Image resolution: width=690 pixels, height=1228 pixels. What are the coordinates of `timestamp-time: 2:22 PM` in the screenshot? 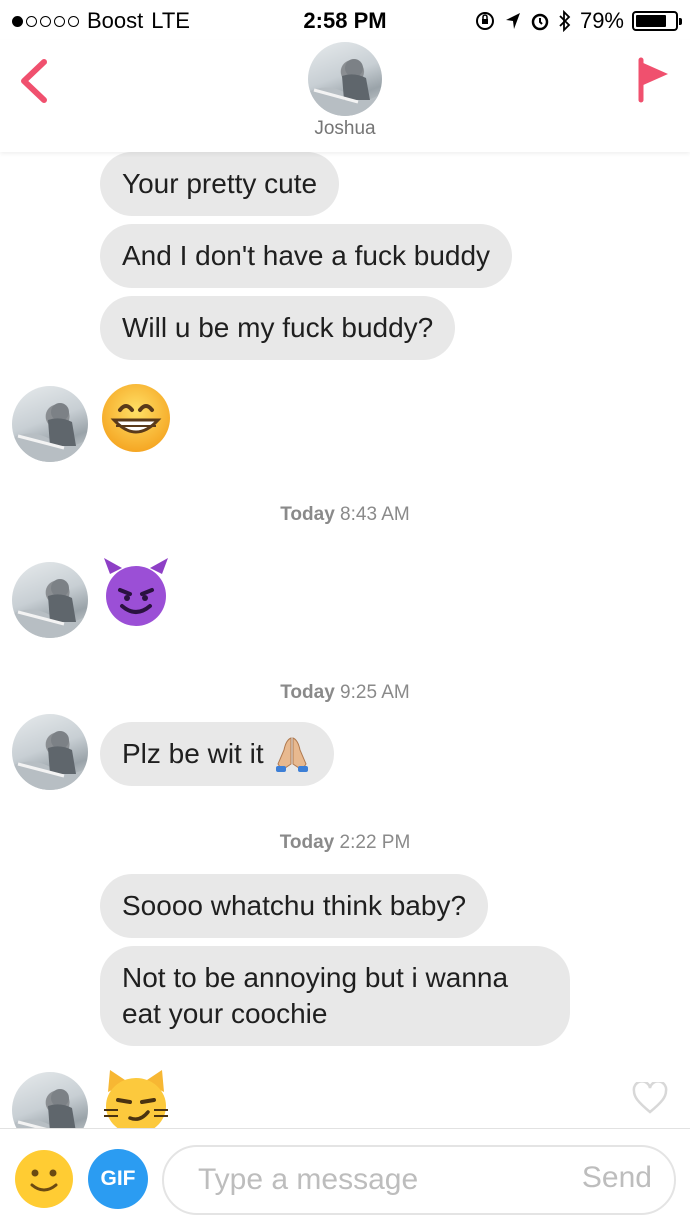 It's located at (375, 842).